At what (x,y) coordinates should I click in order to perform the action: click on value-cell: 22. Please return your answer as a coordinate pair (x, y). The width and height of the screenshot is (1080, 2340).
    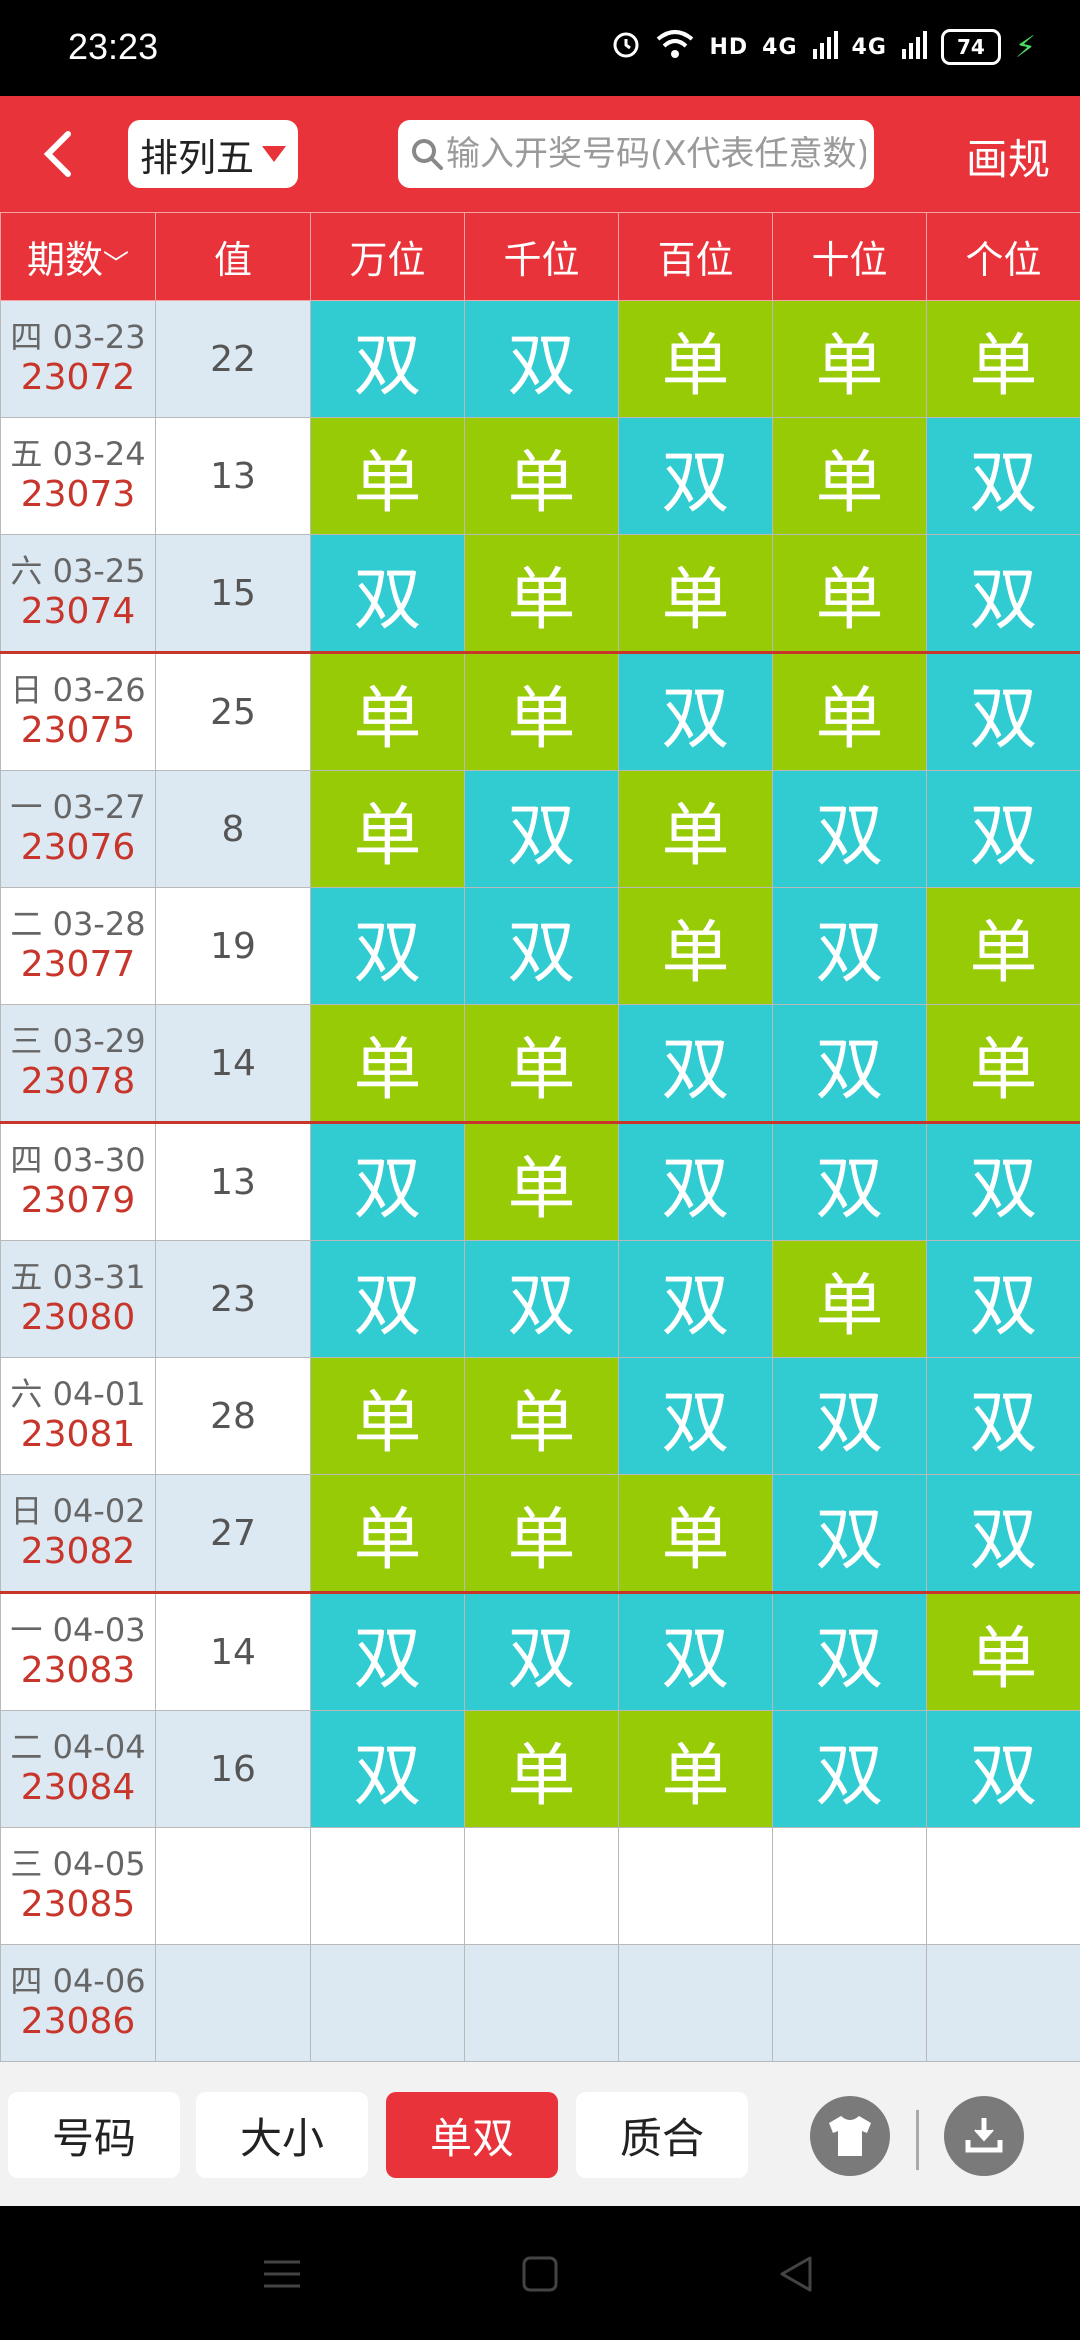
    Looking at the image, I should click on (233, 359).